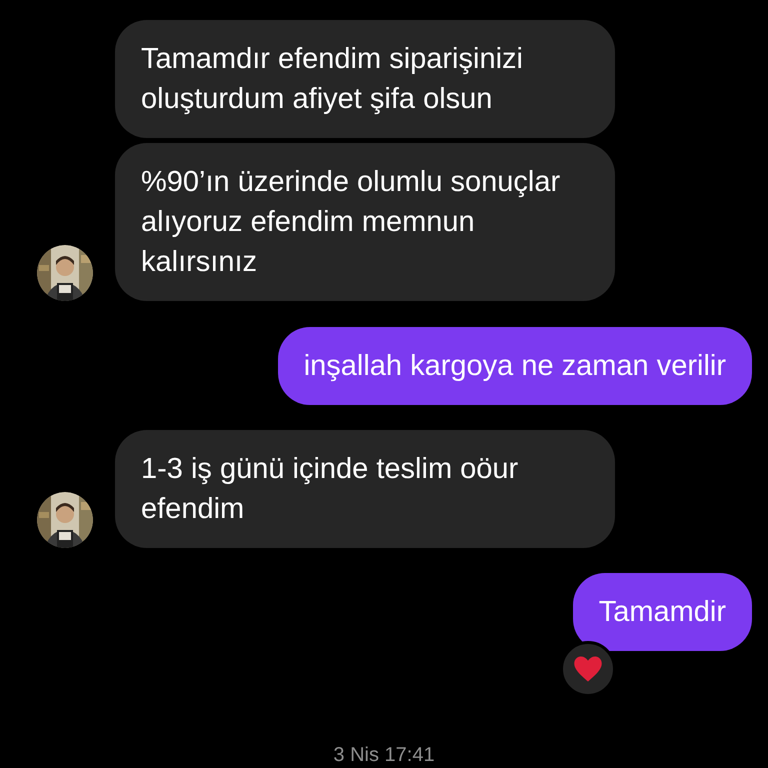 The width and height of the screenshot is (768, 768). Describe the element at coordinates (365, 79) in the screenshot. I see `message-bubble: Tamamdır efendim siparişinizi oluşturdum afiyet şifa olsun` at that location.